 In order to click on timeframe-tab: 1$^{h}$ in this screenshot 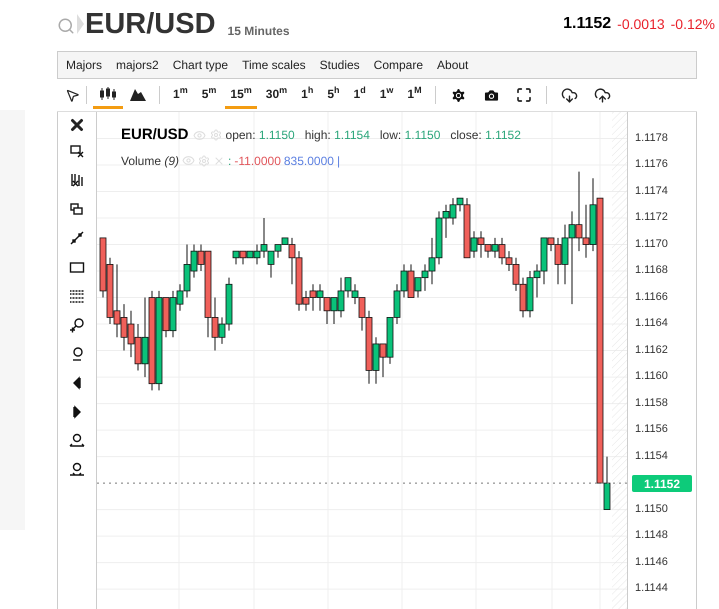, I will do `click(307, 95)`.